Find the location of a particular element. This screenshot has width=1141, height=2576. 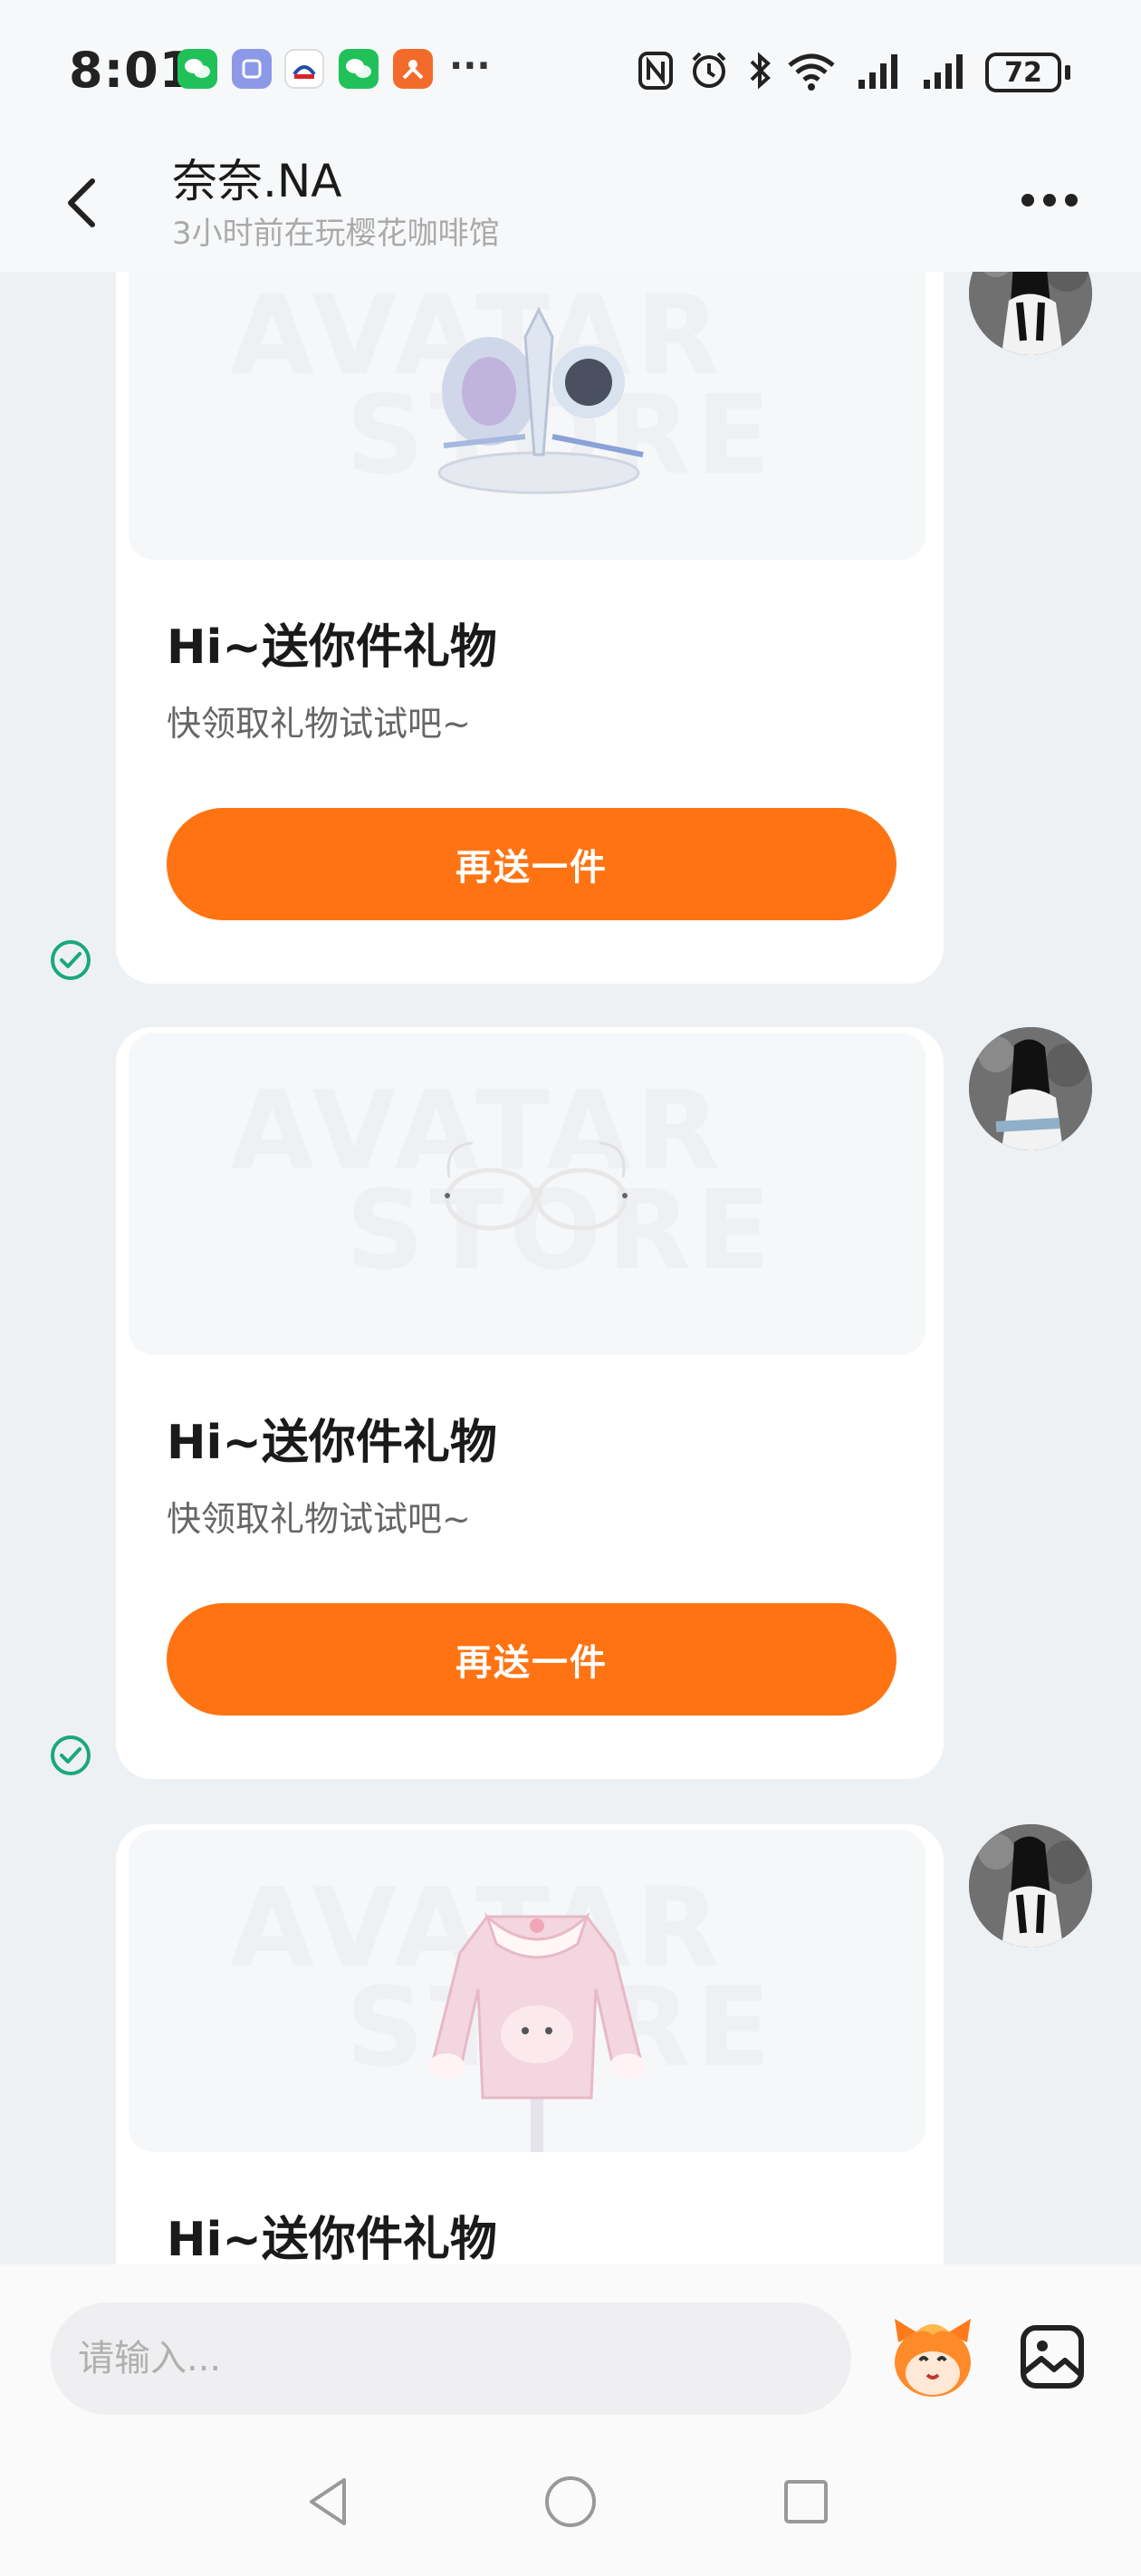

more-notifications-indicator: ··· is located at coordinates (470, 66).